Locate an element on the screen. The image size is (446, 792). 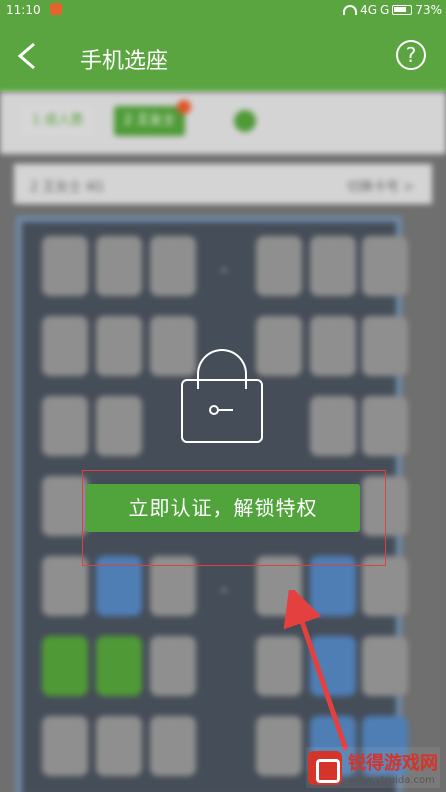
app-header: 手机选座 ? is located at coordinates (223, 56).